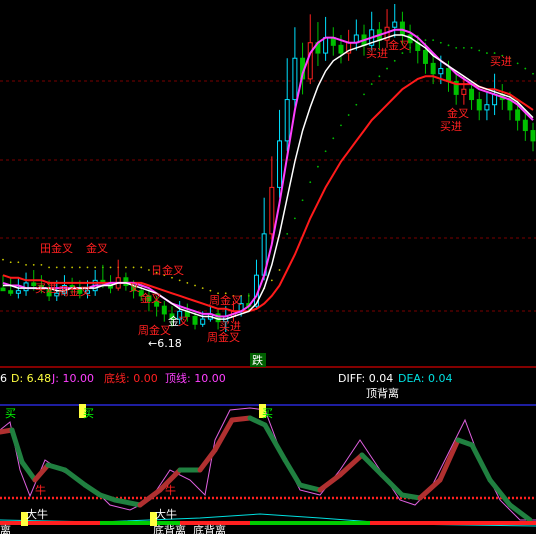 Image resolution: width=536 pixels, height=534 pixels. What do you see at coordinates (165, 343) in the screenshot?
I see `low-price-marker: ←6.18` at bounding box center [165, 343].